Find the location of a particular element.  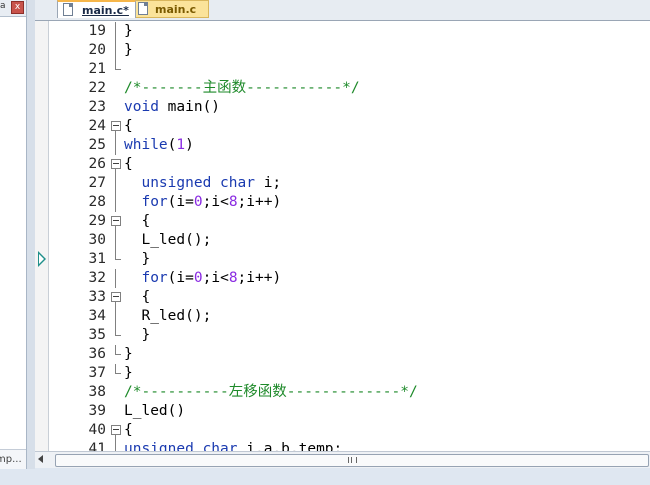

close-icon: x is located at coordinates (17, 7).